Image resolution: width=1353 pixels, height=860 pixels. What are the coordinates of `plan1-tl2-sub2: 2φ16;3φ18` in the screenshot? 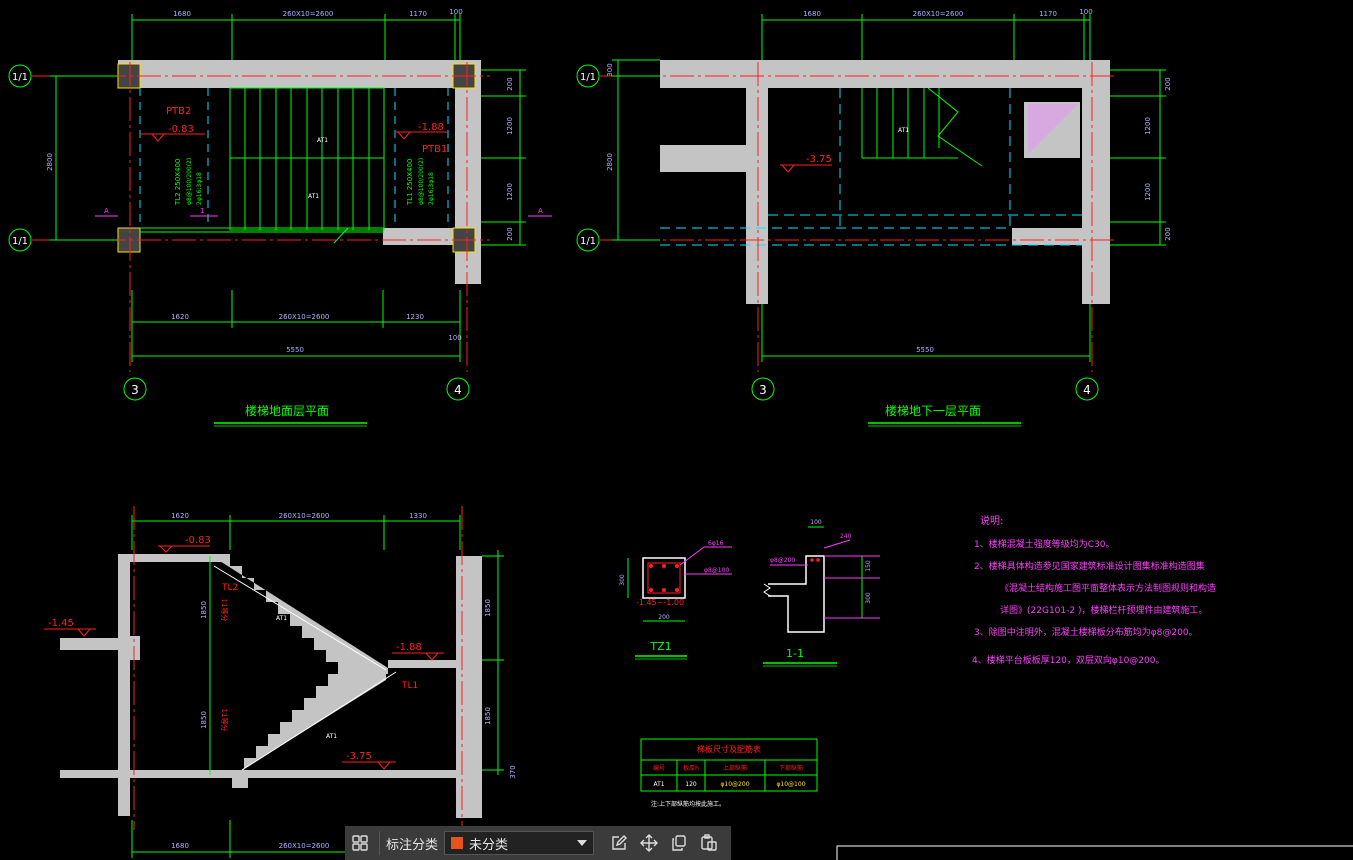 It's located at (199, 188).